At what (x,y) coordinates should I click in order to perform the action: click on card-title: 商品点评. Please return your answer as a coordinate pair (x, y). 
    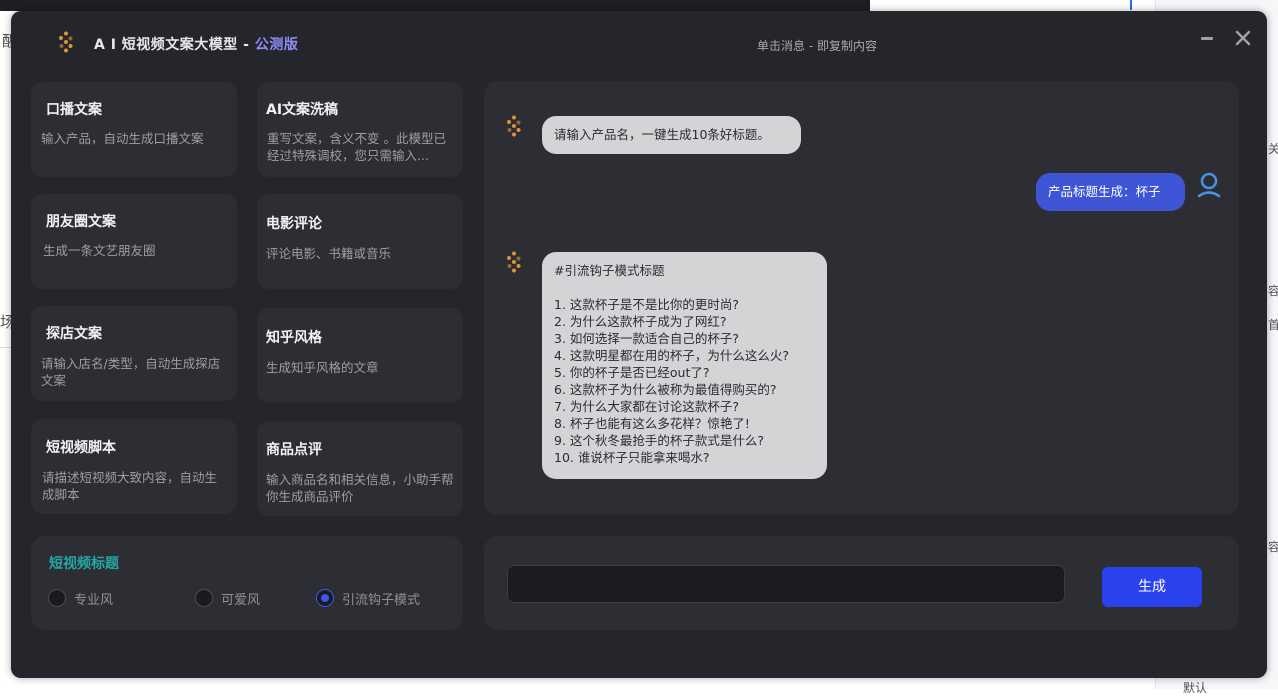
    Looking at the image, I should click on (294, 450).